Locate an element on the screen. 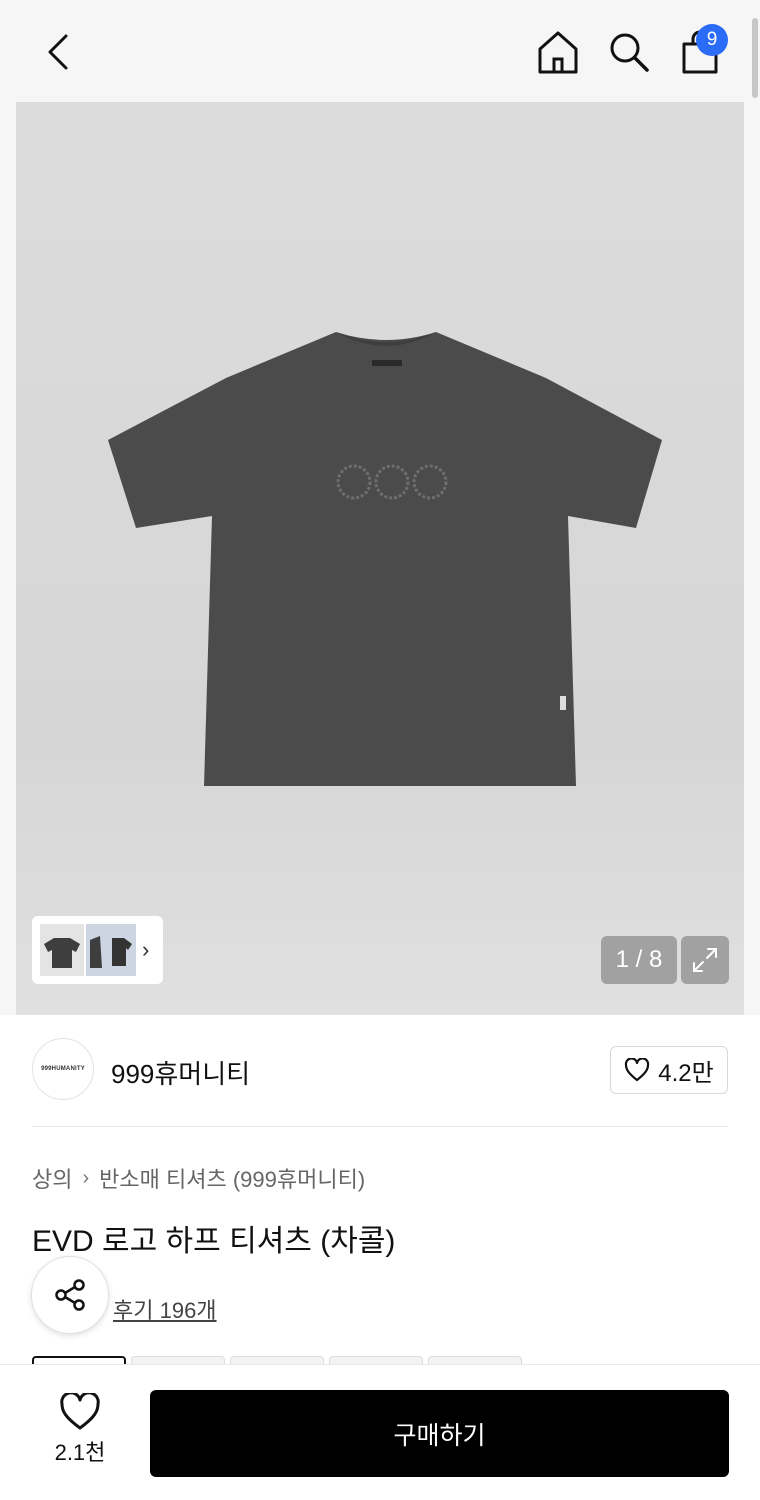  search-icon is located at coordinates (629, 52).